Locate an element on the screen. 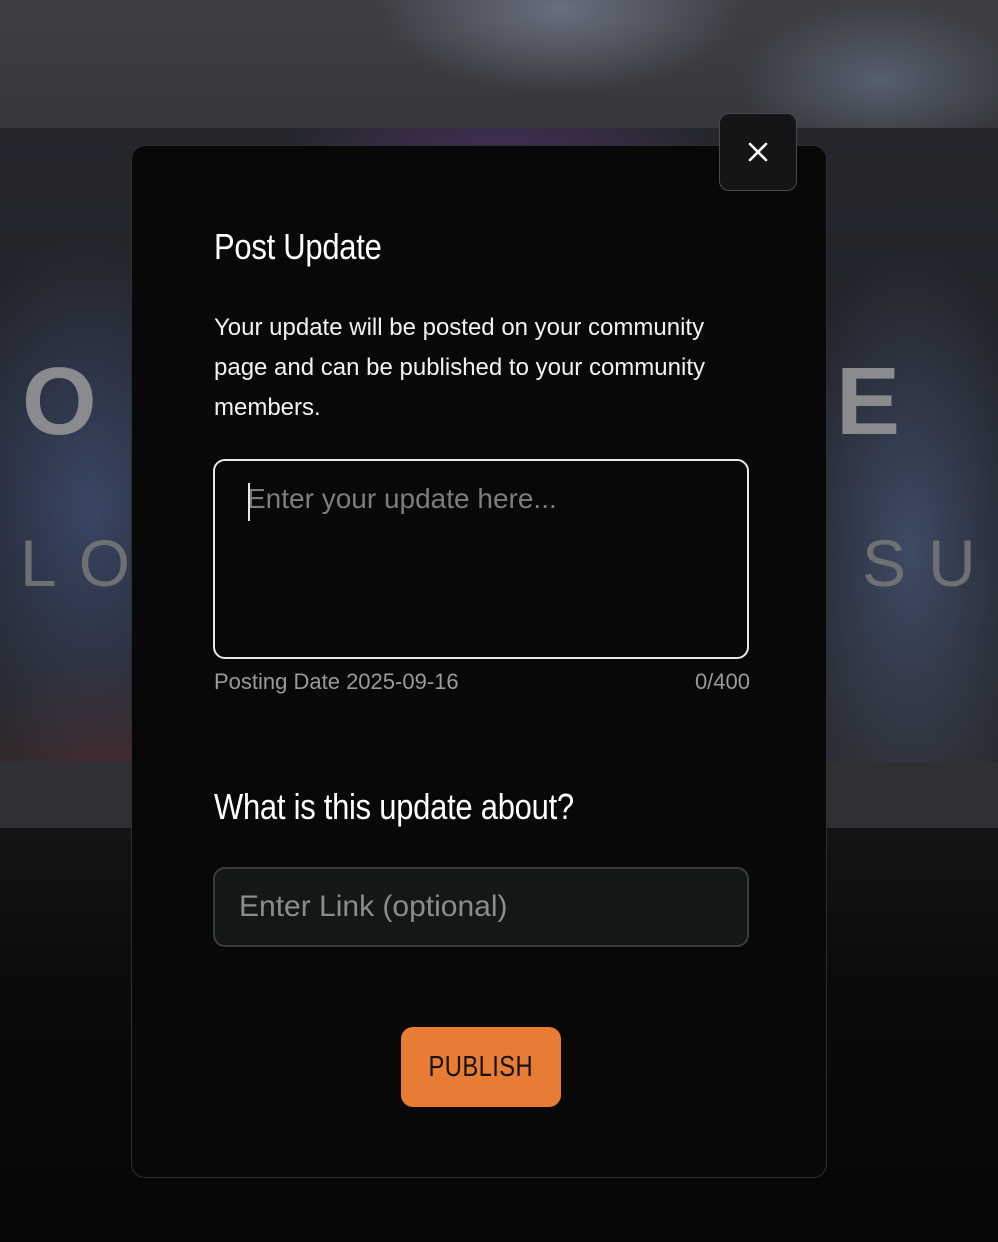 This screenshot has width=998, height=1242. close-button is located at coordinates (758, 152).